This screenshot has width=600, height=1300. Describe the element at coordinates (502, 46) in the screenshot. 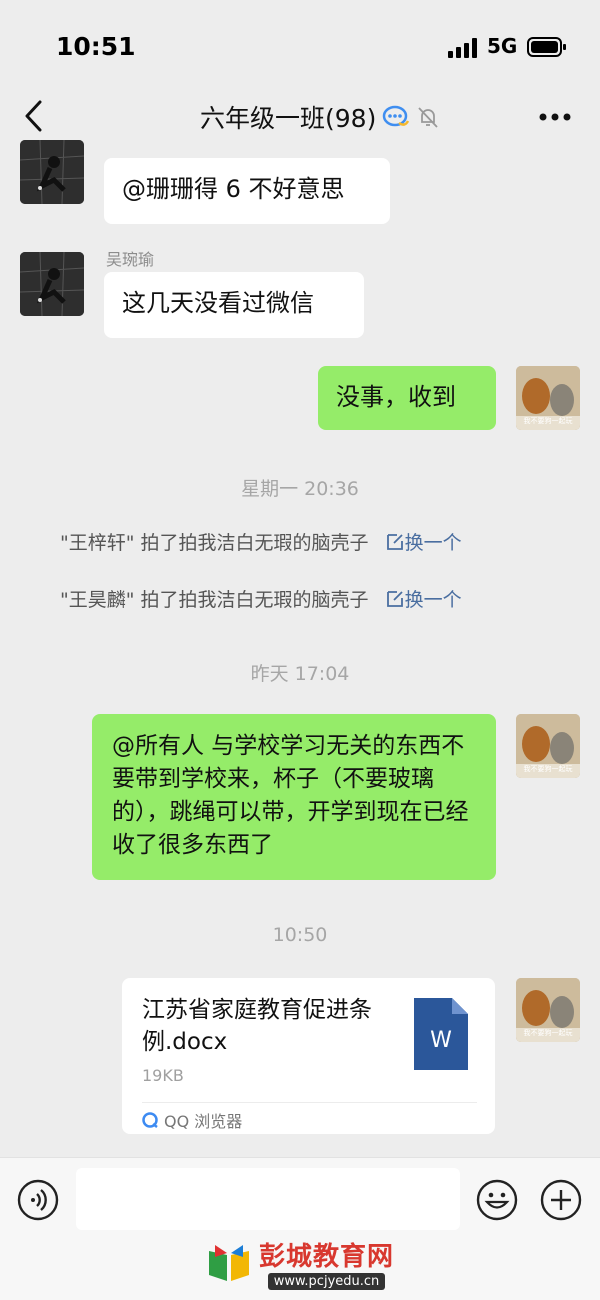

I see `network-label: 5G` at that location.